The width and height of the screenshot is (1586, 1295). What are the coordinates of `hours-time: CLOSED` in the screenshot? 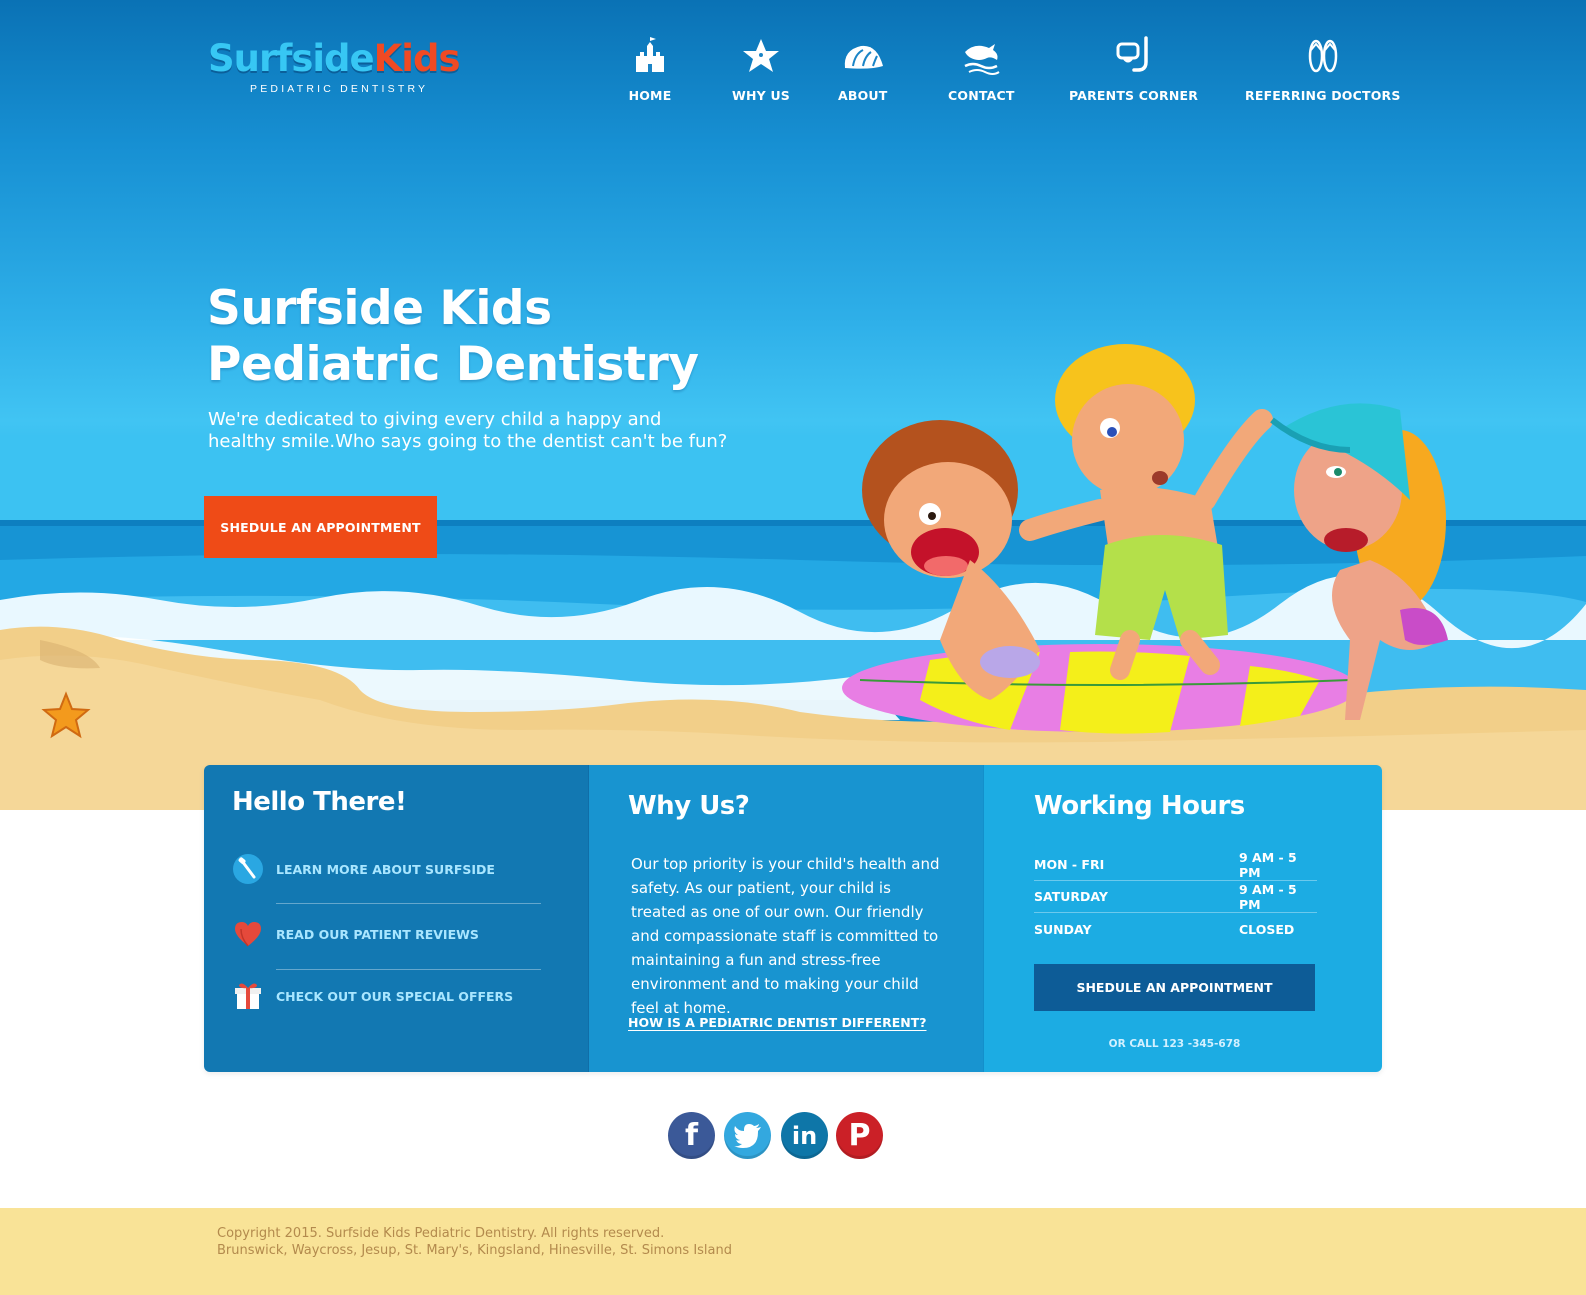 It's located at (1267, 929).